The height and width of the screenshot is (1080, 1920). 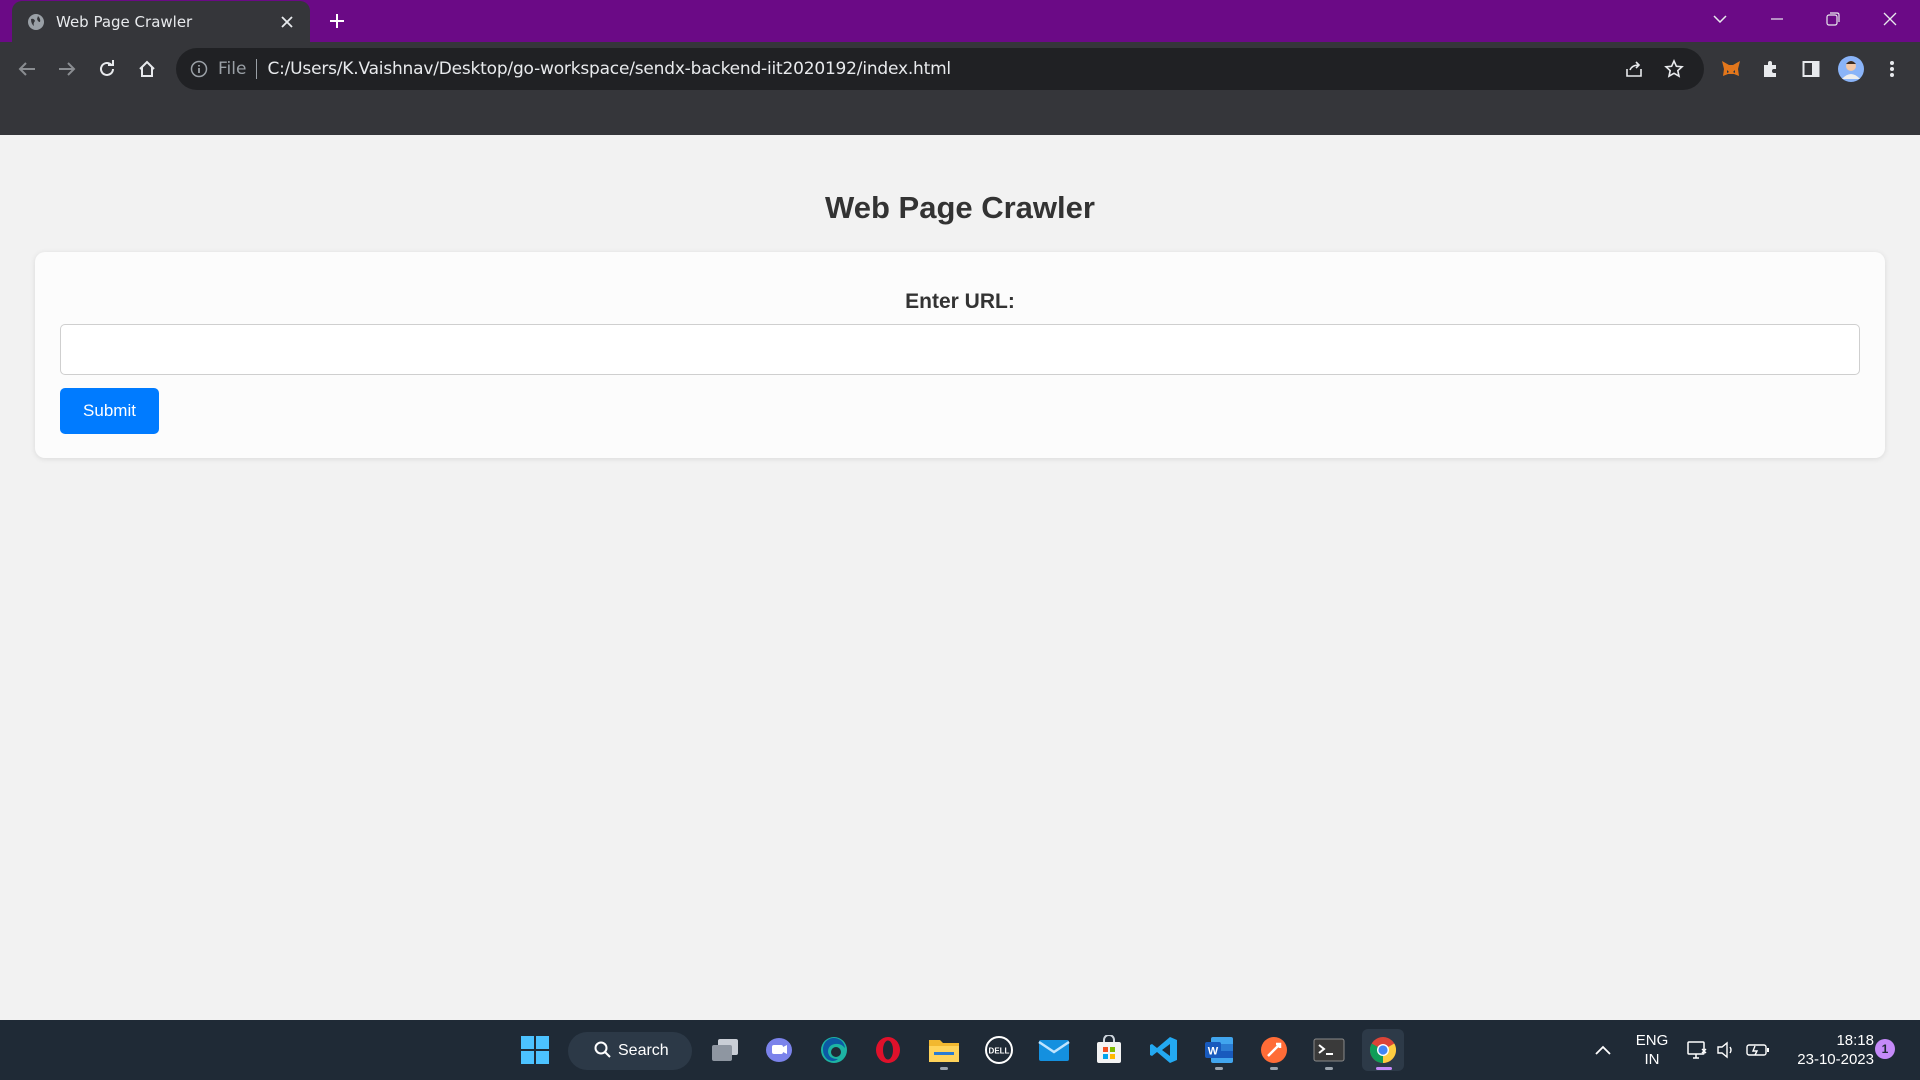 What do you see at coordinates (1164, 1050) in the screenshot?
I see `vscode-icon` at bounding box center [1164, 1050].